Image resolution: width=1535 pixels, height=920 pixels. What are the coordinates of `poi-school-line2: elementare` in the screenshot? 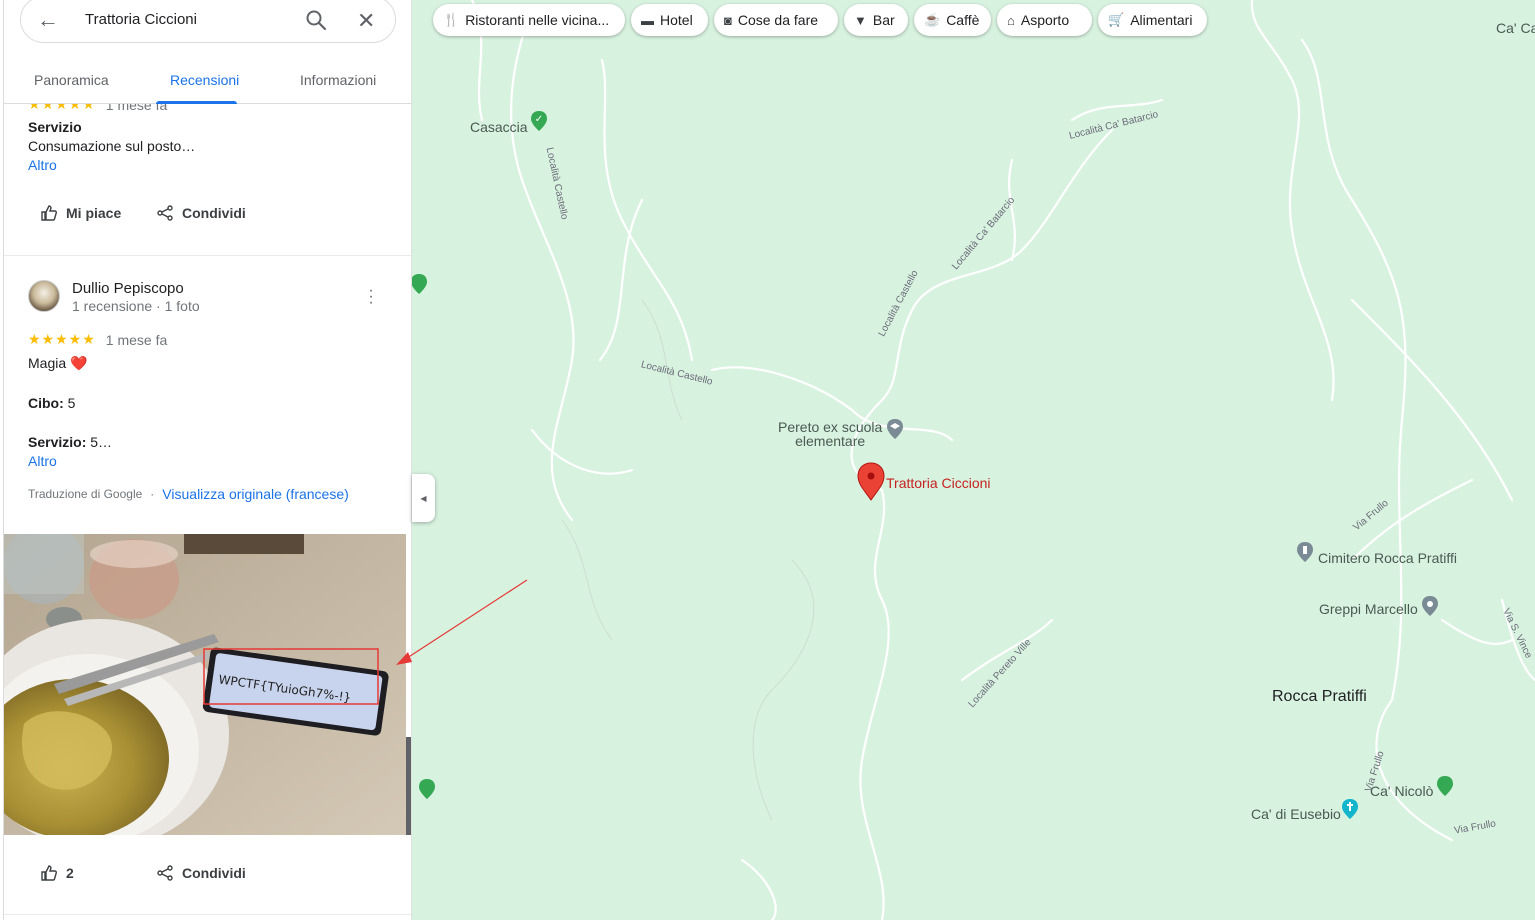 It's located at (830, 441).